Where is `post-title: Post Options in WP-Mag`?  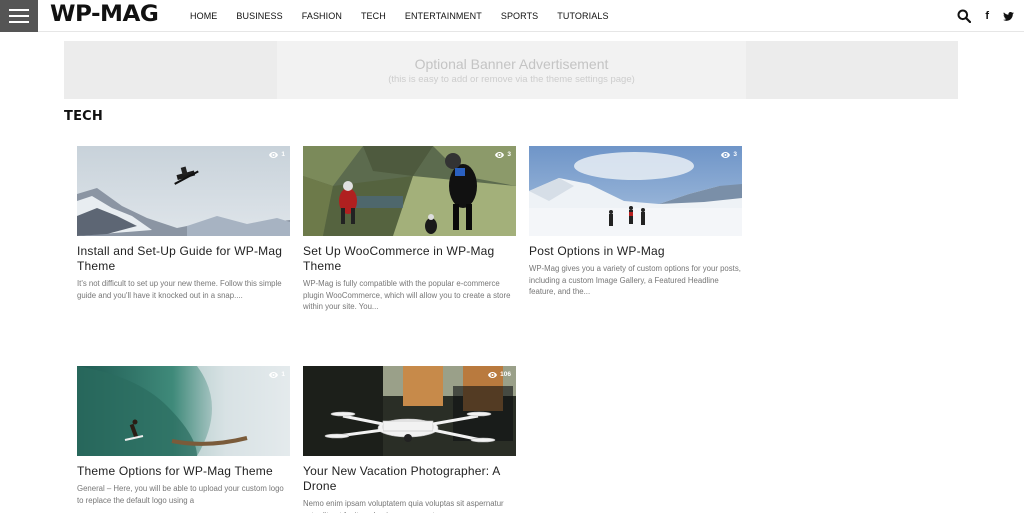 post-title: Post Options in WP-Mag is located at coordinates (635, 251).